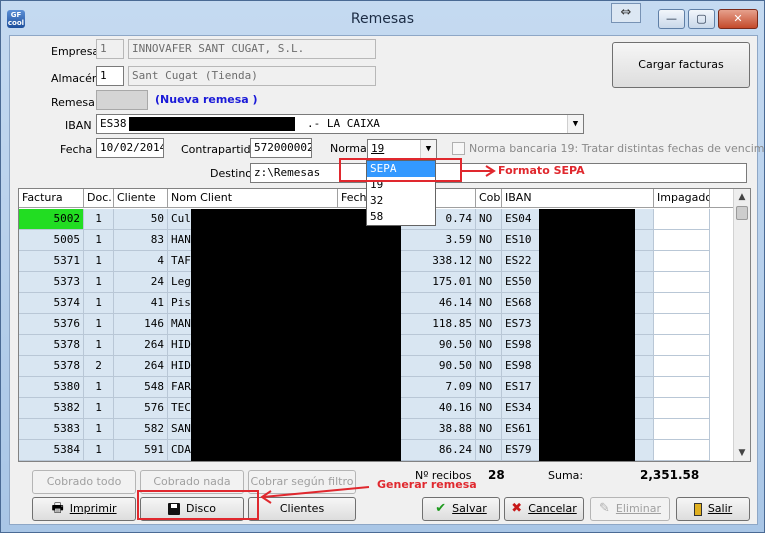 The width and height of the screenshot is (765, 533). Describe the element at coordinates (701, 19) in the screenshot. I see `maximize-icon: ▢` at that location.